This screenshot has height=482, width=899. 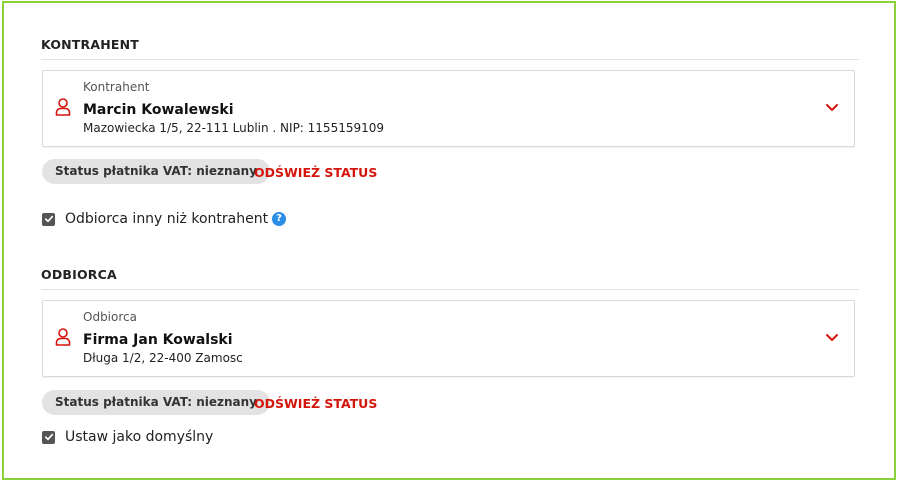 I want to click on set-default-checkbox, so click(x=48, y=437).